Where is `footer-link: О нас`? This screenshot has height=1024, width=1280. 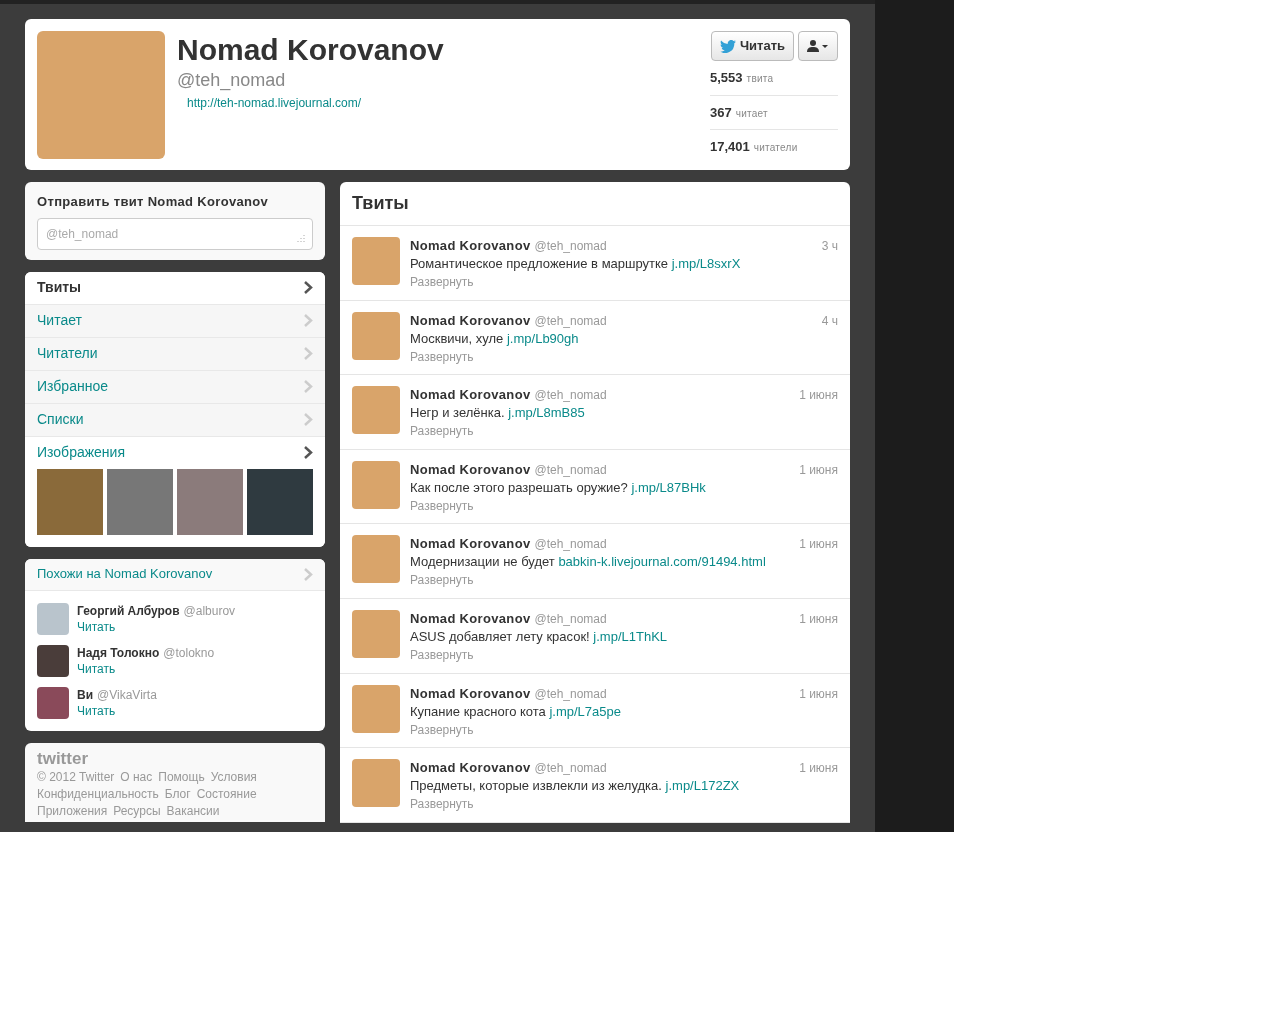
footer-link: О нас is located at coordinates (136, 777).